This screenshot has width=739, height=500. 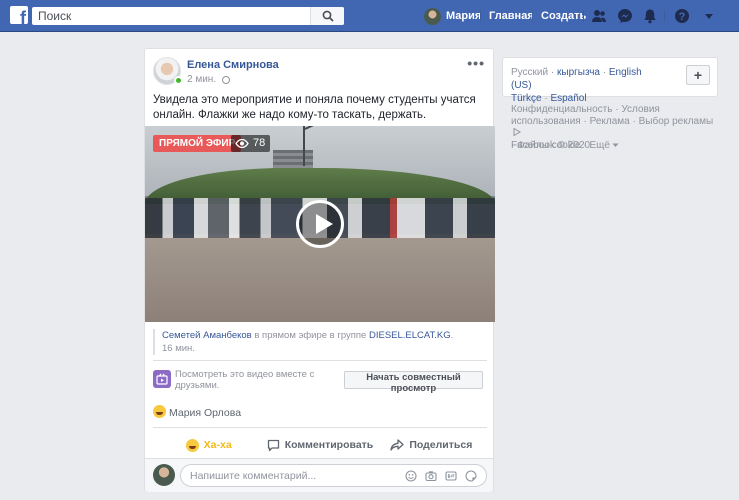 I want to click on language-option-current: Русский, so click(x=530, y=72).